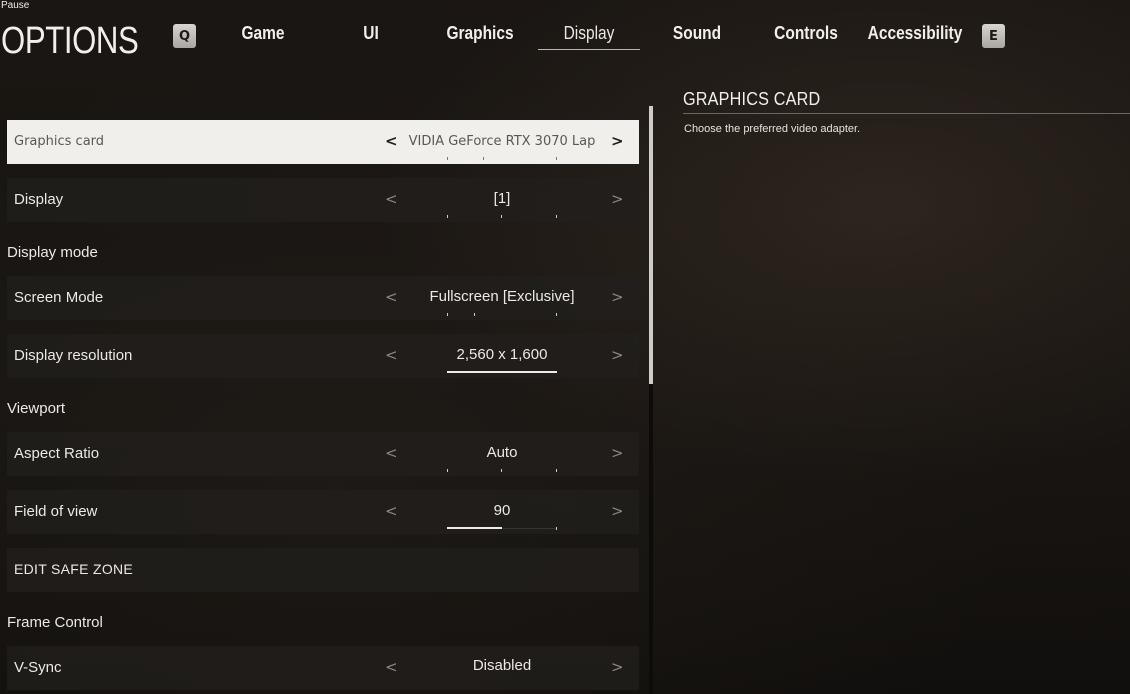 This screenshot has height=694, width=1130. What do you see at coordinates (323, 356) in the screenshot?
I see `setting-display-resolution: Display resolution < 2,560 x 1,600 >` at bounding box center [323, 356].